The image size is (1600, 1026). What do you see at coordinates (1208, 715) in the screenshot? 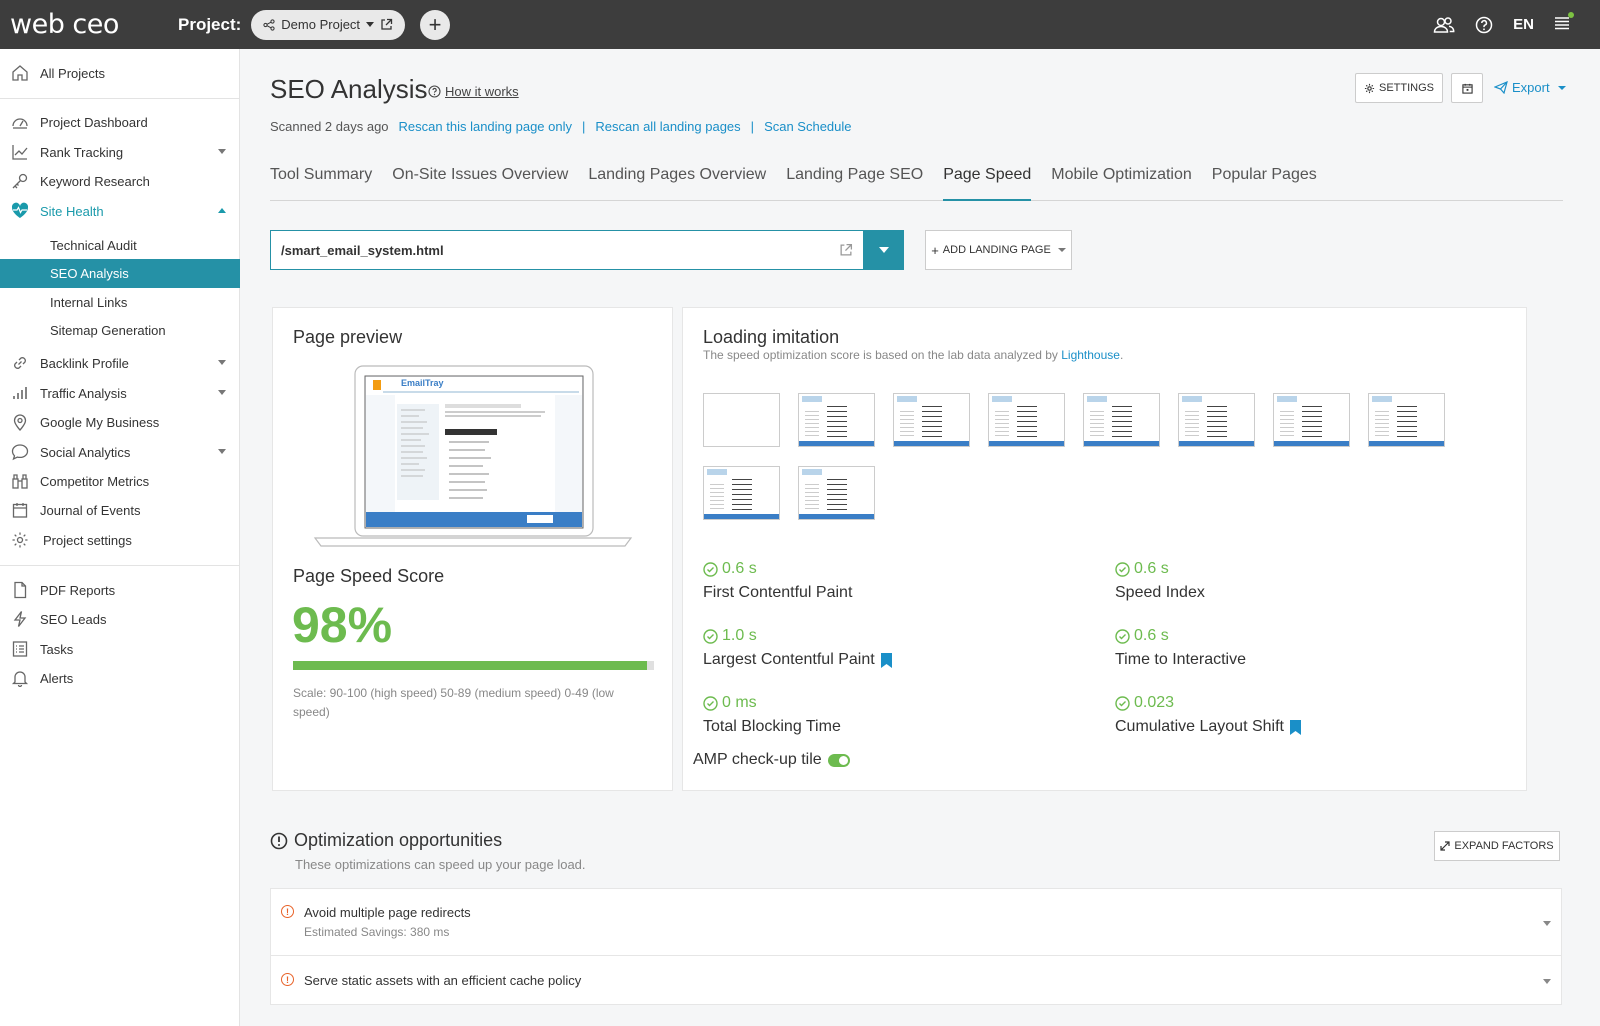
I see `metric-cumulative-layout-shift: 0.023 Cumulative Layout Shift` at bounding box center [1208, 715].